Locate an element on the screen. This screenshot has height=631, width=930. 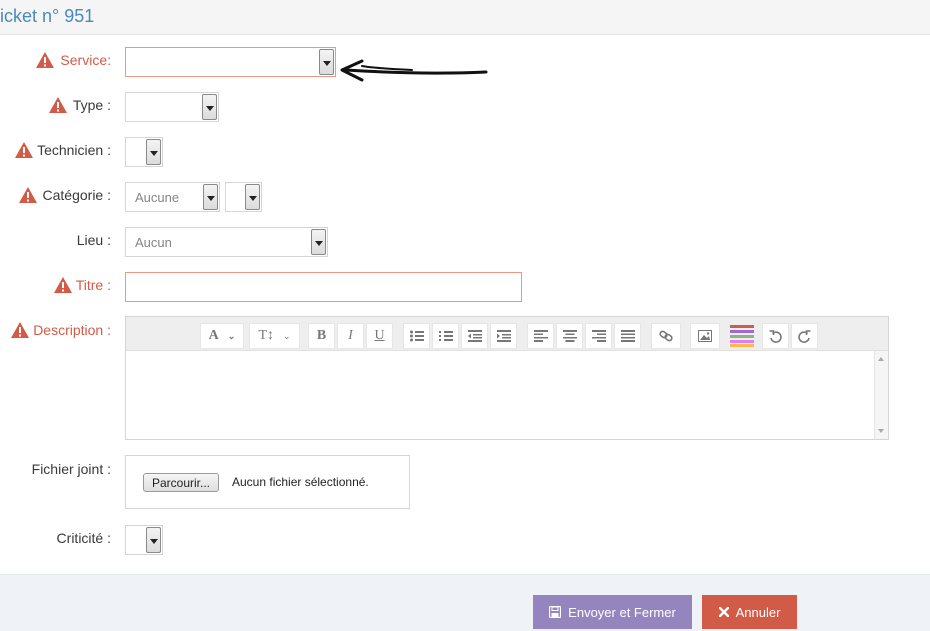
lieu-select: Aucun is located at coordinates (226, 242).